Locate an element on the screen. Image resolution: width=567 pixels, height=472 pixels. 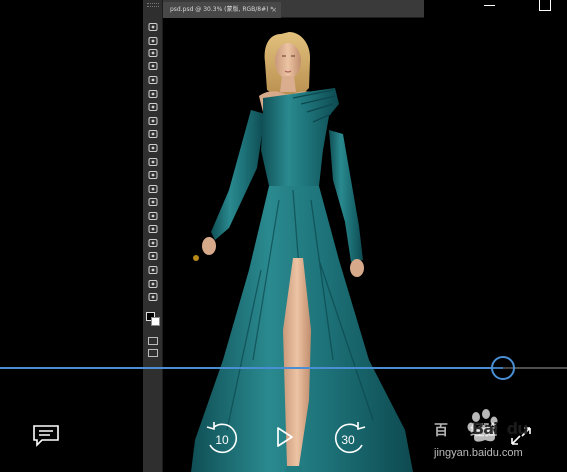
play-button is located at coordinates (285, 437).